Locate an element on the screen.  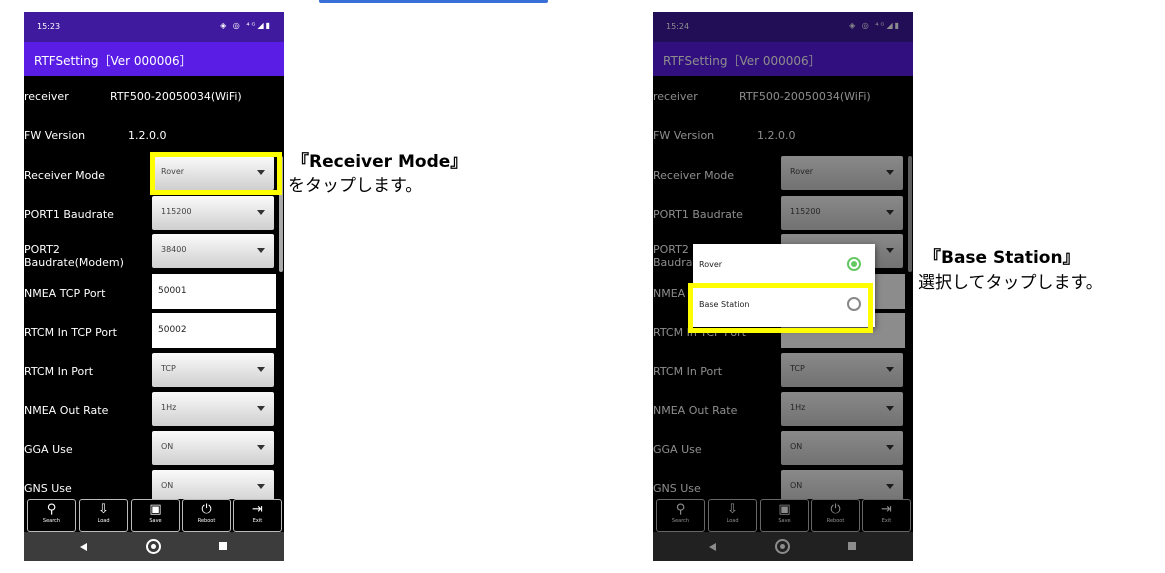
option-rover-label: Rover is located at coordinates (711, 264).